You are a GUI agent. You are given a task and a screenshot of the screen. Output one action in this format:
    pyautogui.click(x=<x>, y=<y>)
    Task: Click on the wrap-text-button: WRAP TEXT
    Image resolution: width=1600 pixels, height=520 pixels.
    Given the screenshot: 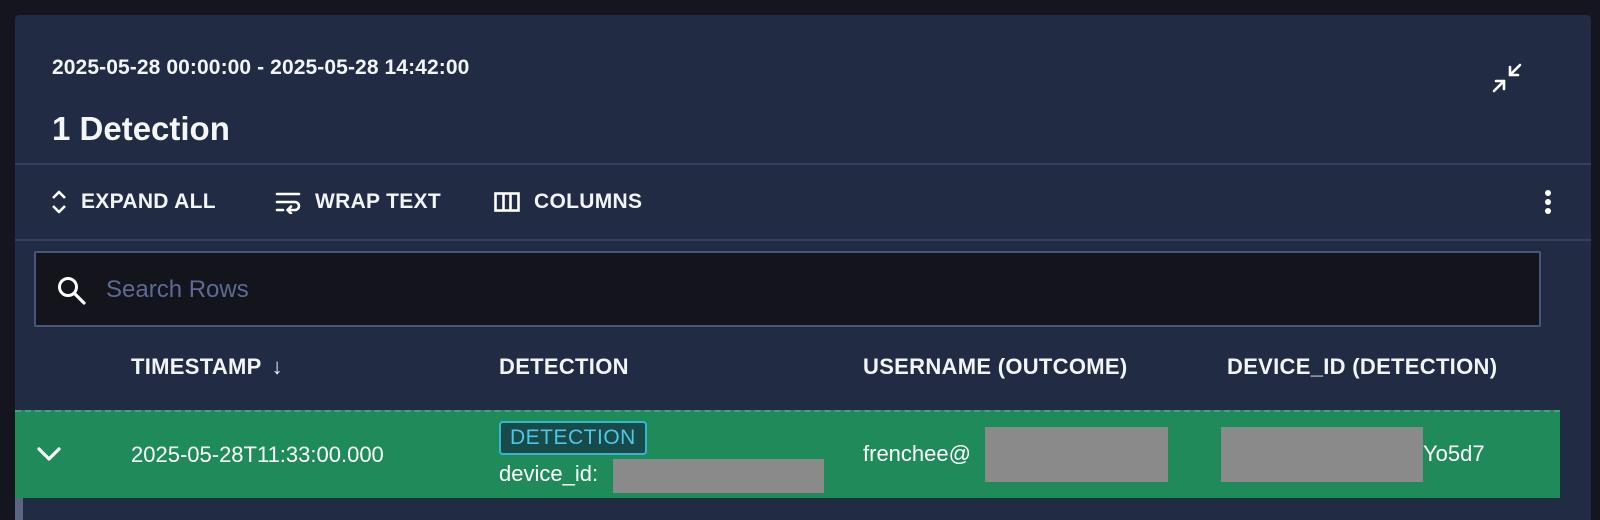 What is the action you would take?
    pyautogui.click(x=358, y=202)
    